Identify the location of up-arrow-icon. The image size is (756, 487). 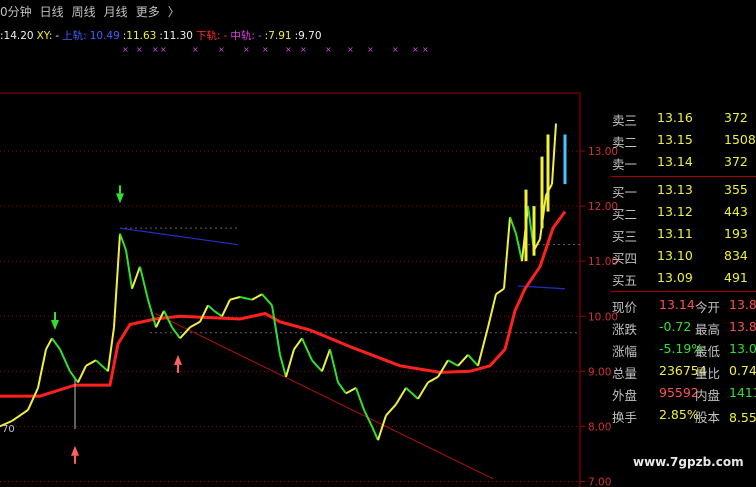
(75, 450).